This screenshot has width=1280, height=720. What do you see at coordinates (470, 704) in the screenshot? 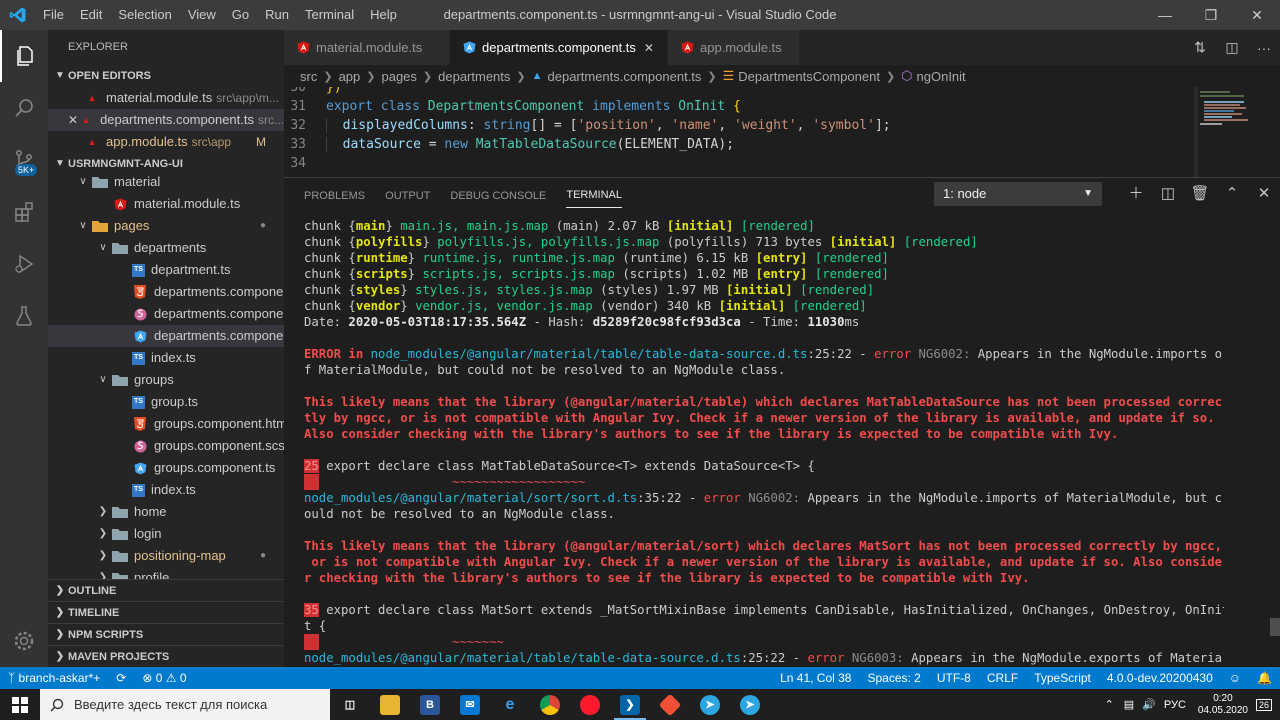
I see `mail-icon: ✉` at bounding box center [470, 704].